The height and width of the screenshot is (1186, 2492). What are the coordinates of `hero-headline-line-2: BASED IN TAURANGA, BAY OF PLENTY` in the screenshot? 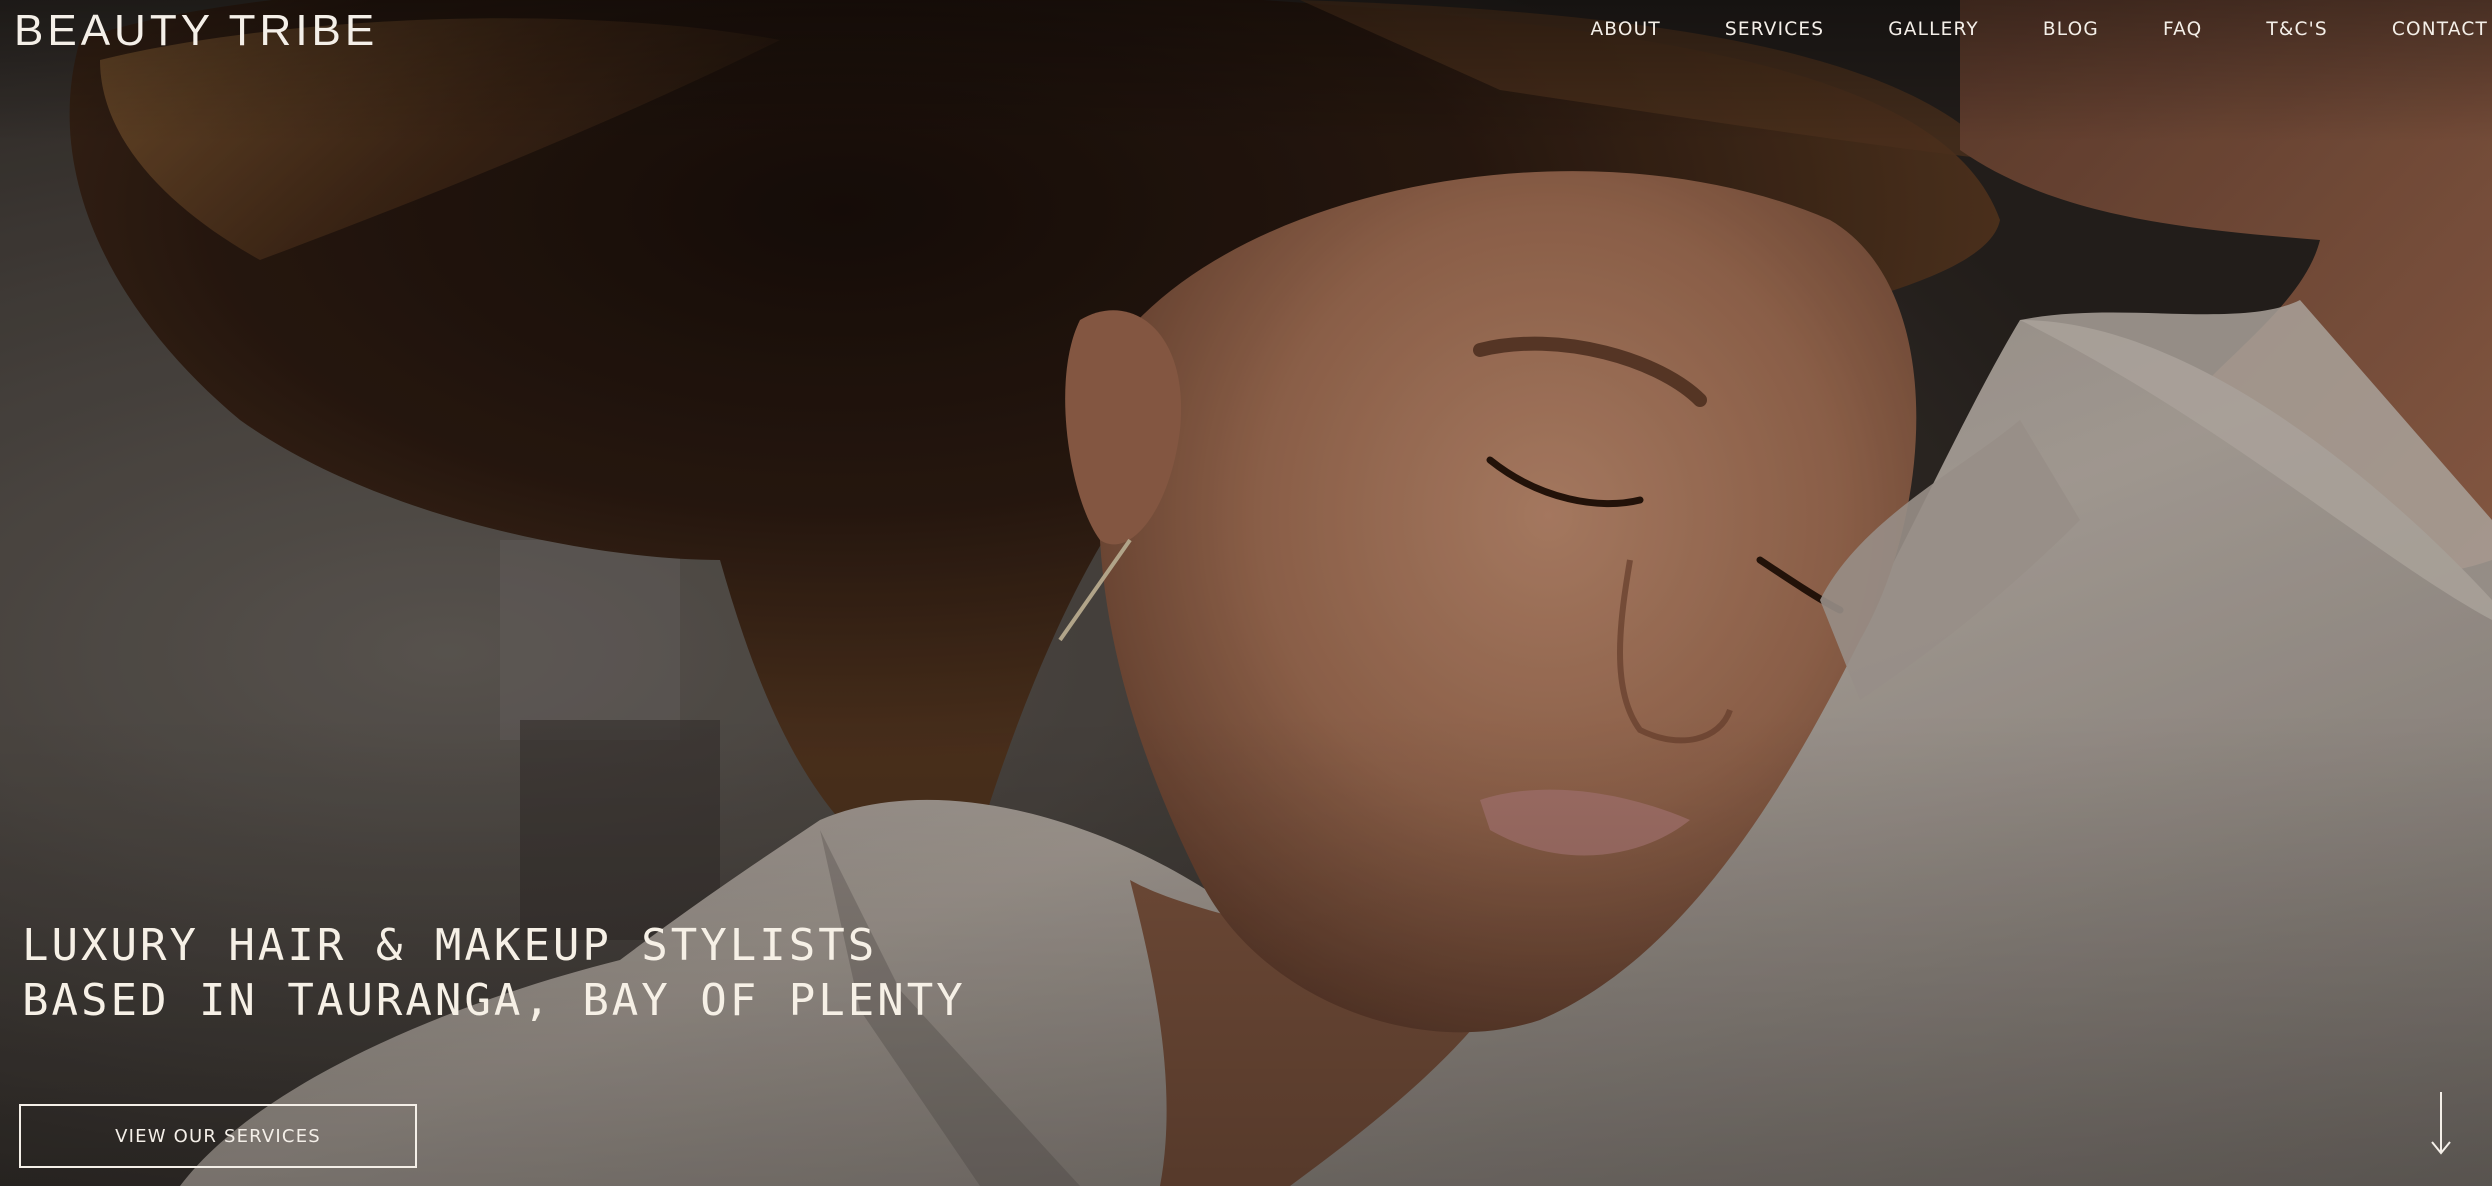 It's located at (494, 1000).